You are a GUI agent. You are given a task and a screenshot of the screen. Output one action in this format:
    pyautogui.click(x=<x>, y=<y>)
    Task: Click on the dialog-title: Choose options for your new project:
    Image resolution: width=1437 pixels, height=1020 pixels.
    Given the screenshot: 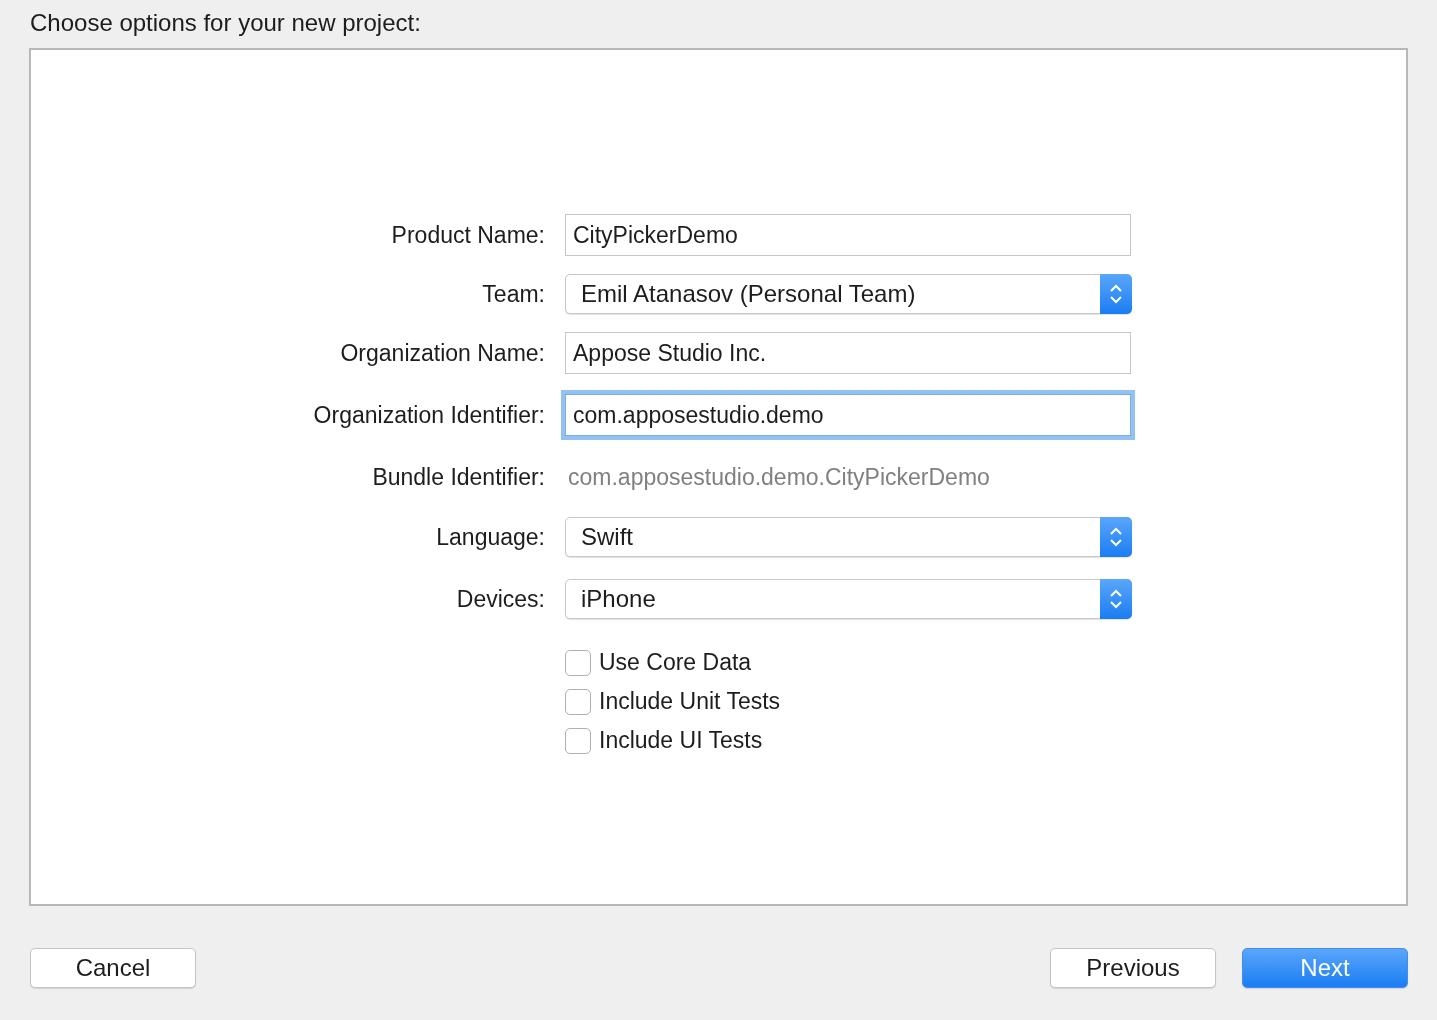 What is the action you would take?
    pyautogui.click(x=225, y=23)
    